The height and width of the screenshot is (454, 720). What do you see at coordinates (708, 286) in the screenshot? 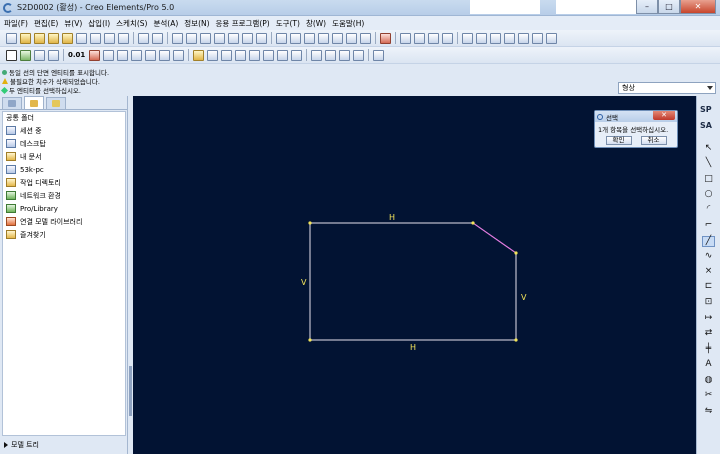
I see `coordinate-system-icon: ⊏` at bounding box center [708, 286].